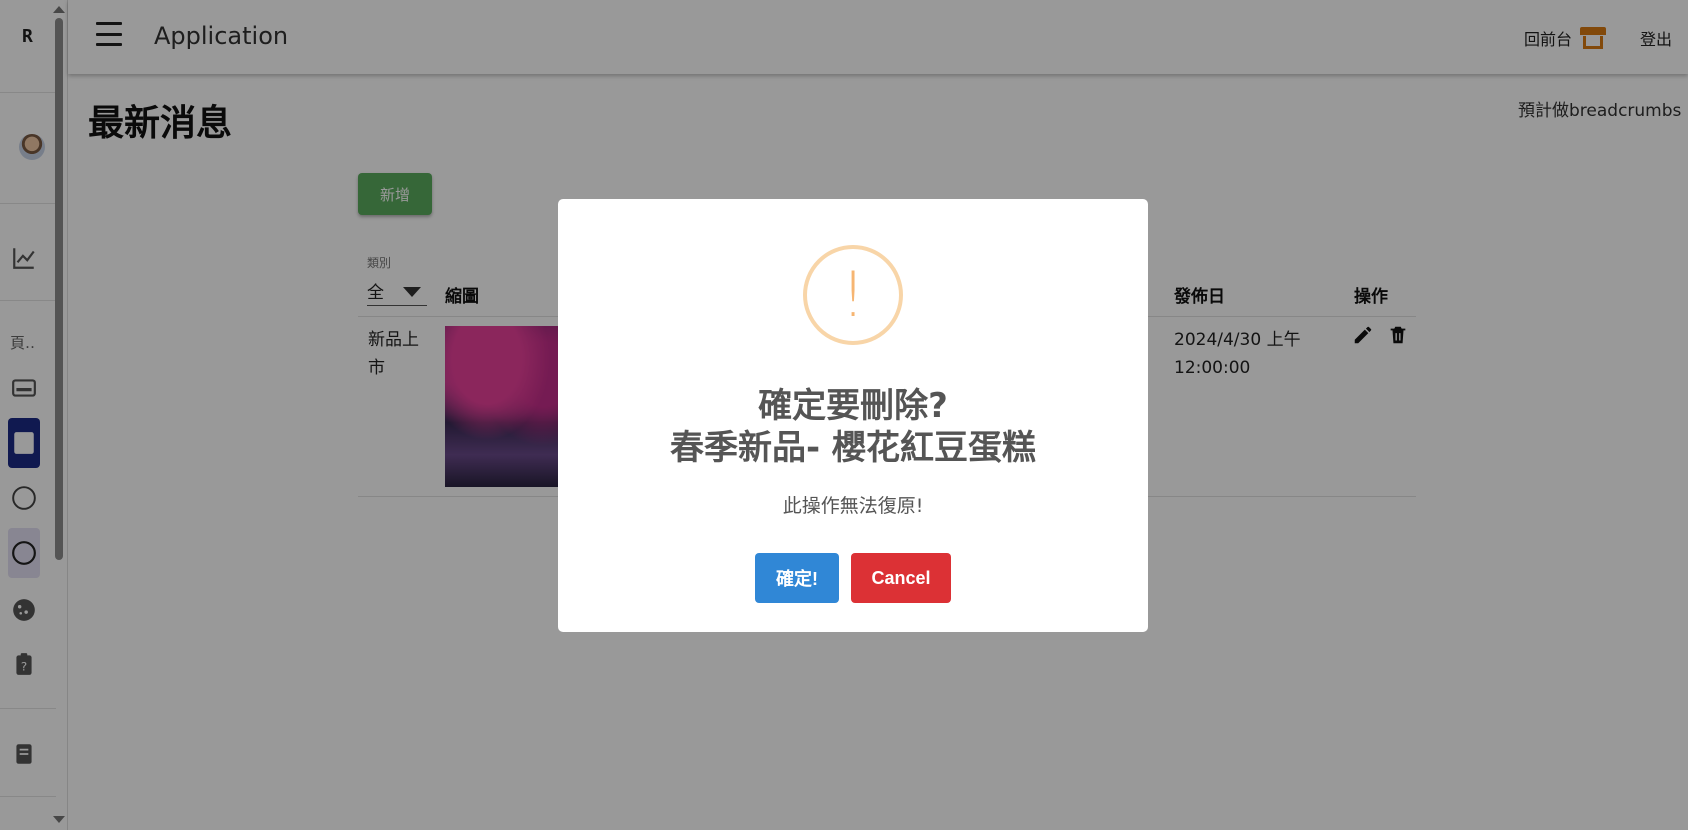 The height and width of the screenshot is (830, 1688). Describe the element at coordinates (853, 448) in the screenshot. I see `dialog-title-line: 春季新品- 櫻花紅豆蛋糕` at that location.